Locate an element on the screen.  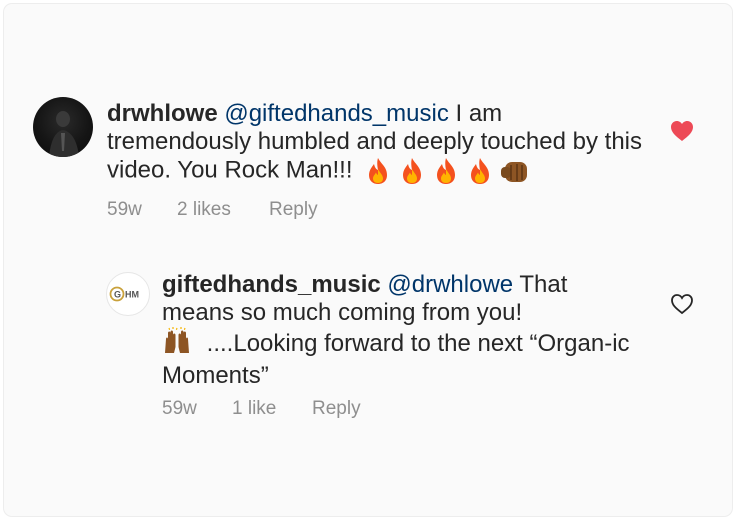
avatar-drwhlowe is located at coordinates (63, 127).